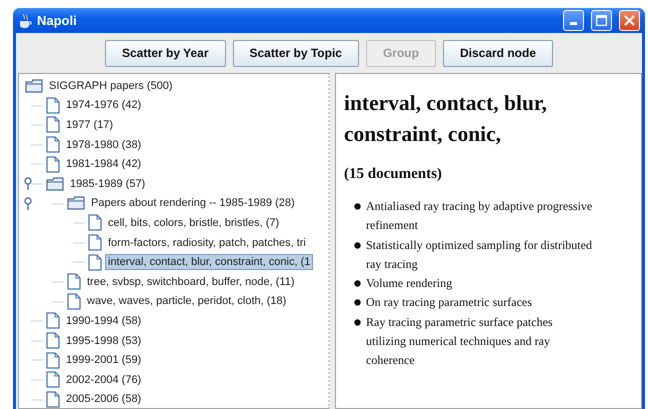  What do you see at coordinates (103, 164) in the screenshot?
I see `tree-item: 1981-1984 (42)` at bounding box center [103, 164].